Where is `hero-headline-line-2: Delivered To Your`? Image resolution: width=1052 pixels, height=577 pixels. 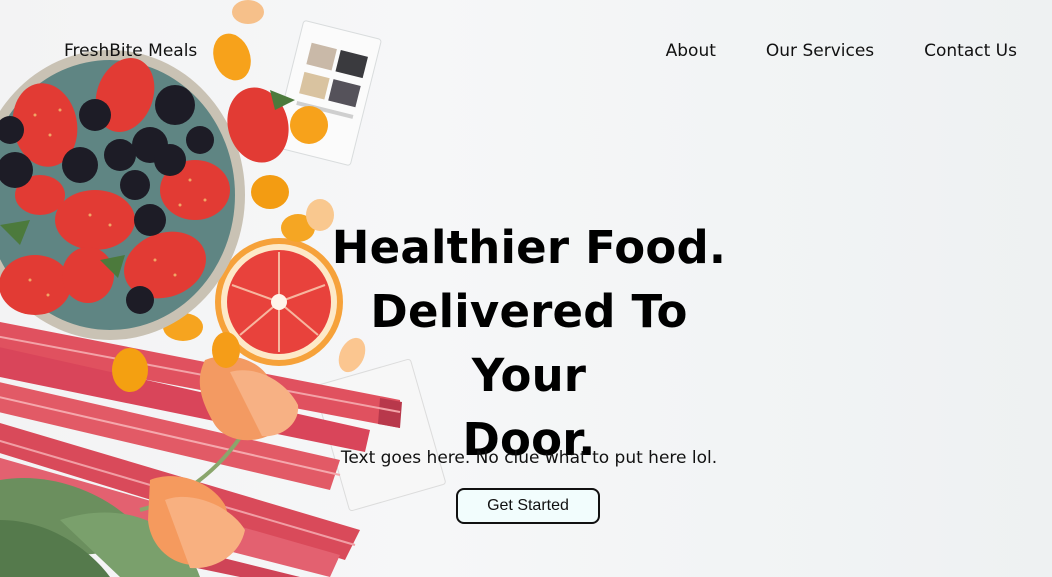
hero-headline-line-2: Delivered To Your is located at coordinates (529, 343).